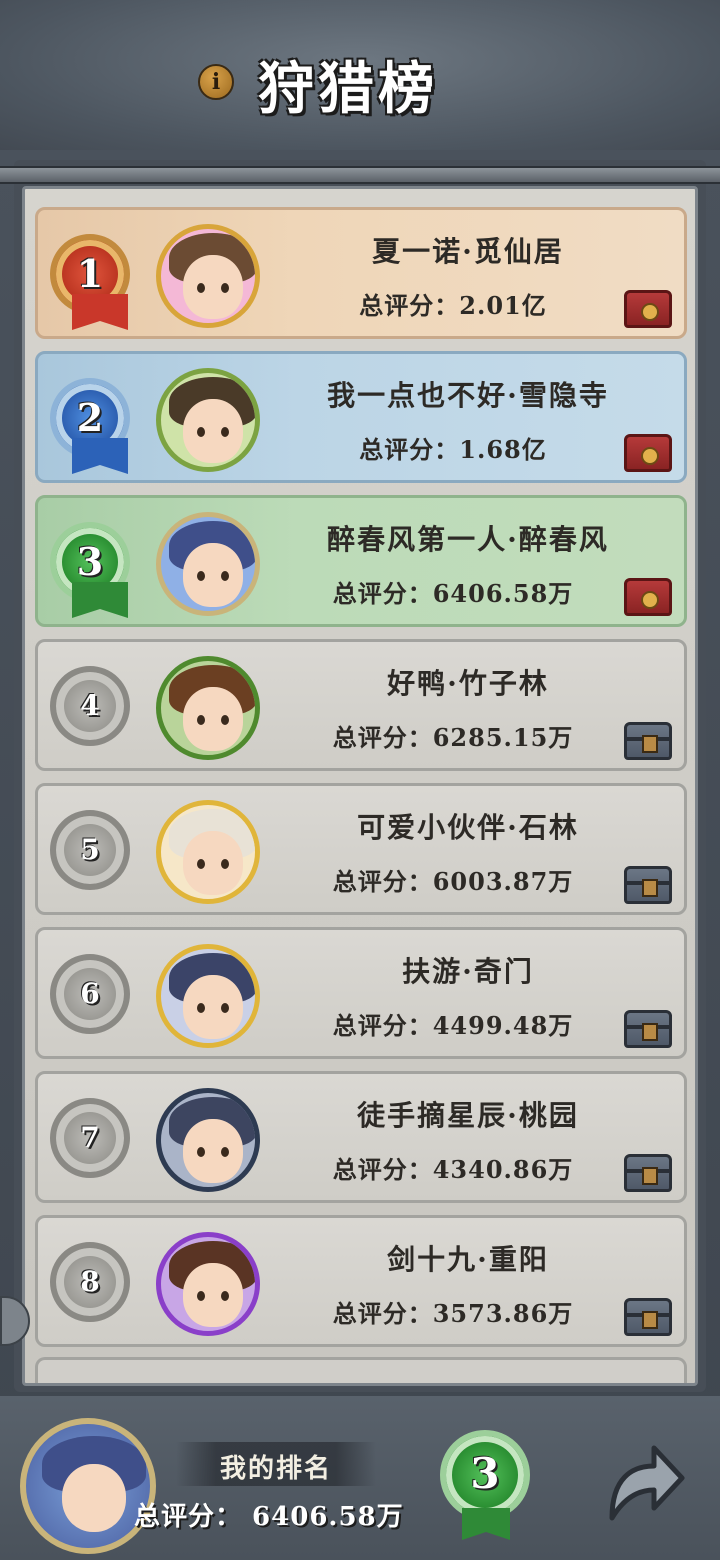 This screenshot has width=720, height=1560. I want to click on player-score: 总评分：6406.58万, so click(453, 593).